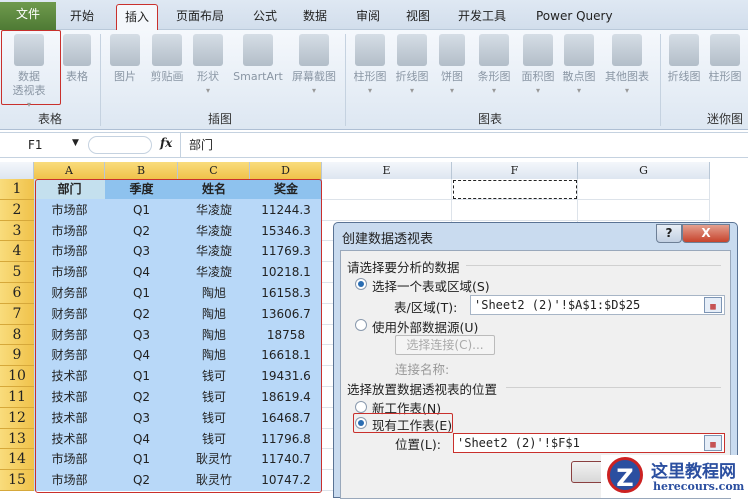 The image size is (748, 499). I want to click on row-header: 1, so click(17, 189).